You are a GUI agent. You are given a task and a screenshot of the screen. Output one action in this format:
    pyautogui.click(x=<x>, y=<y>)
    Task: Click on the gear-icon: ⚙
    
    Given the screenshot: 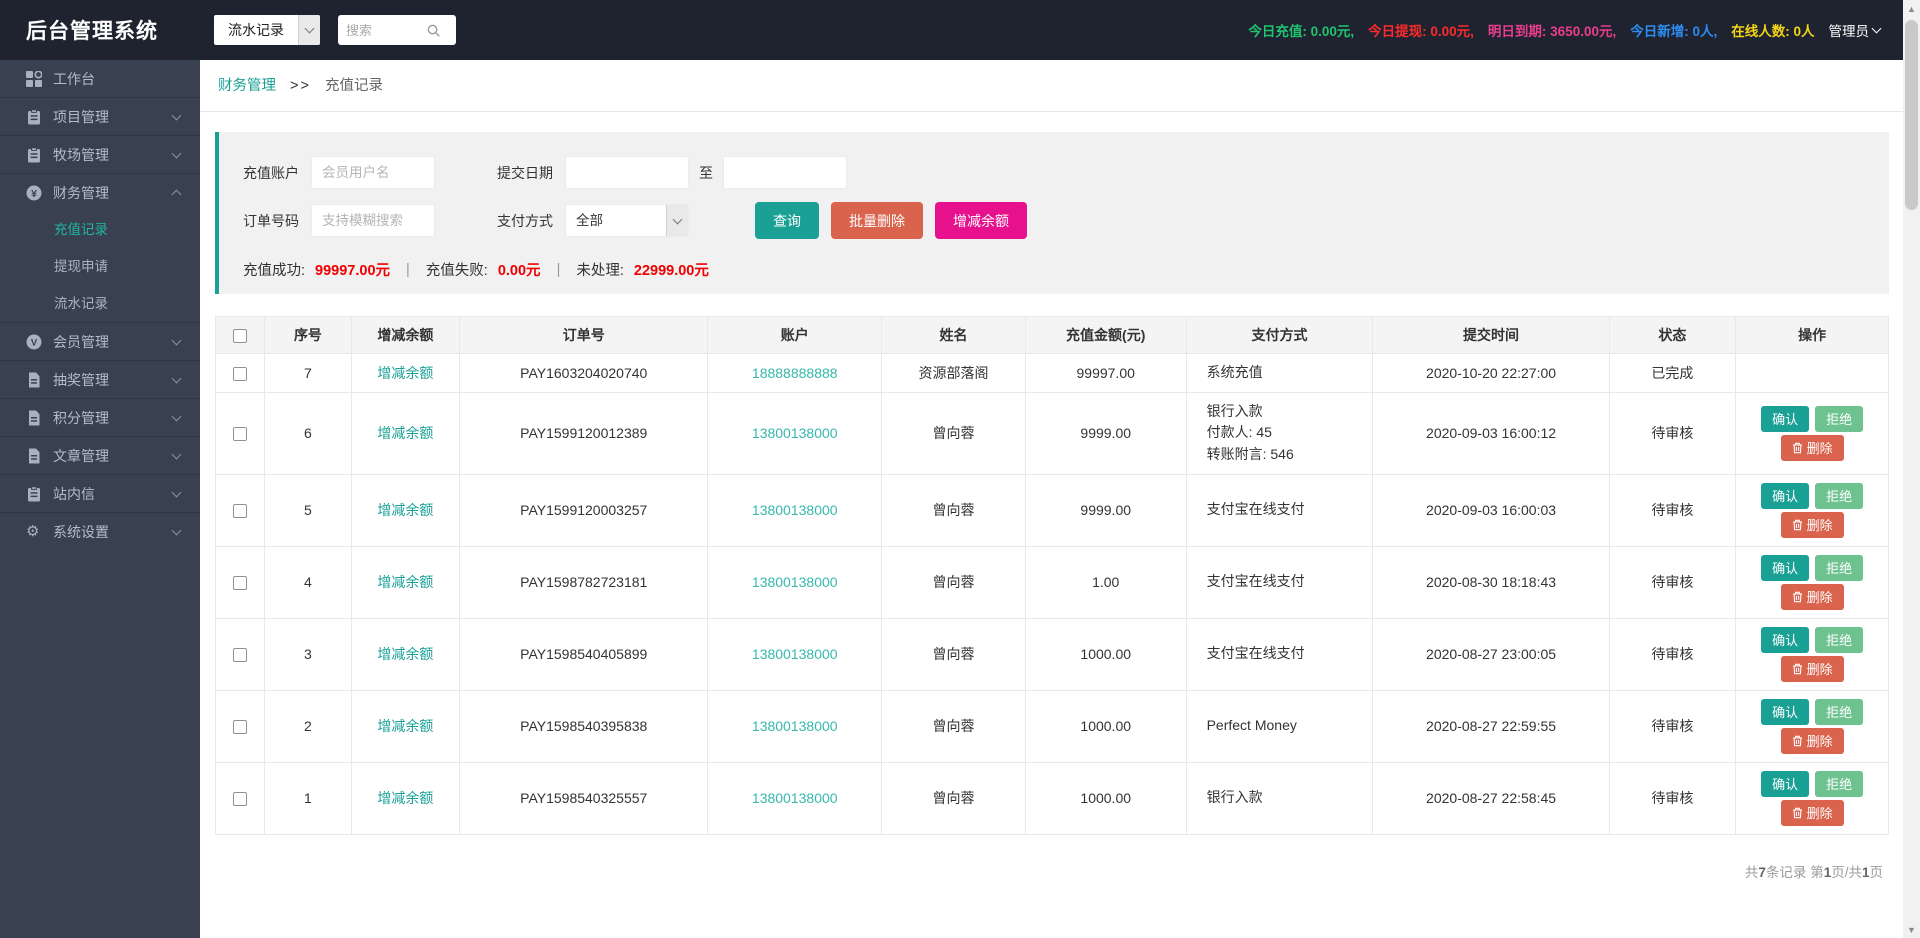 What is the action you would take?
    pyautogui.click(x=33, y=531)
    